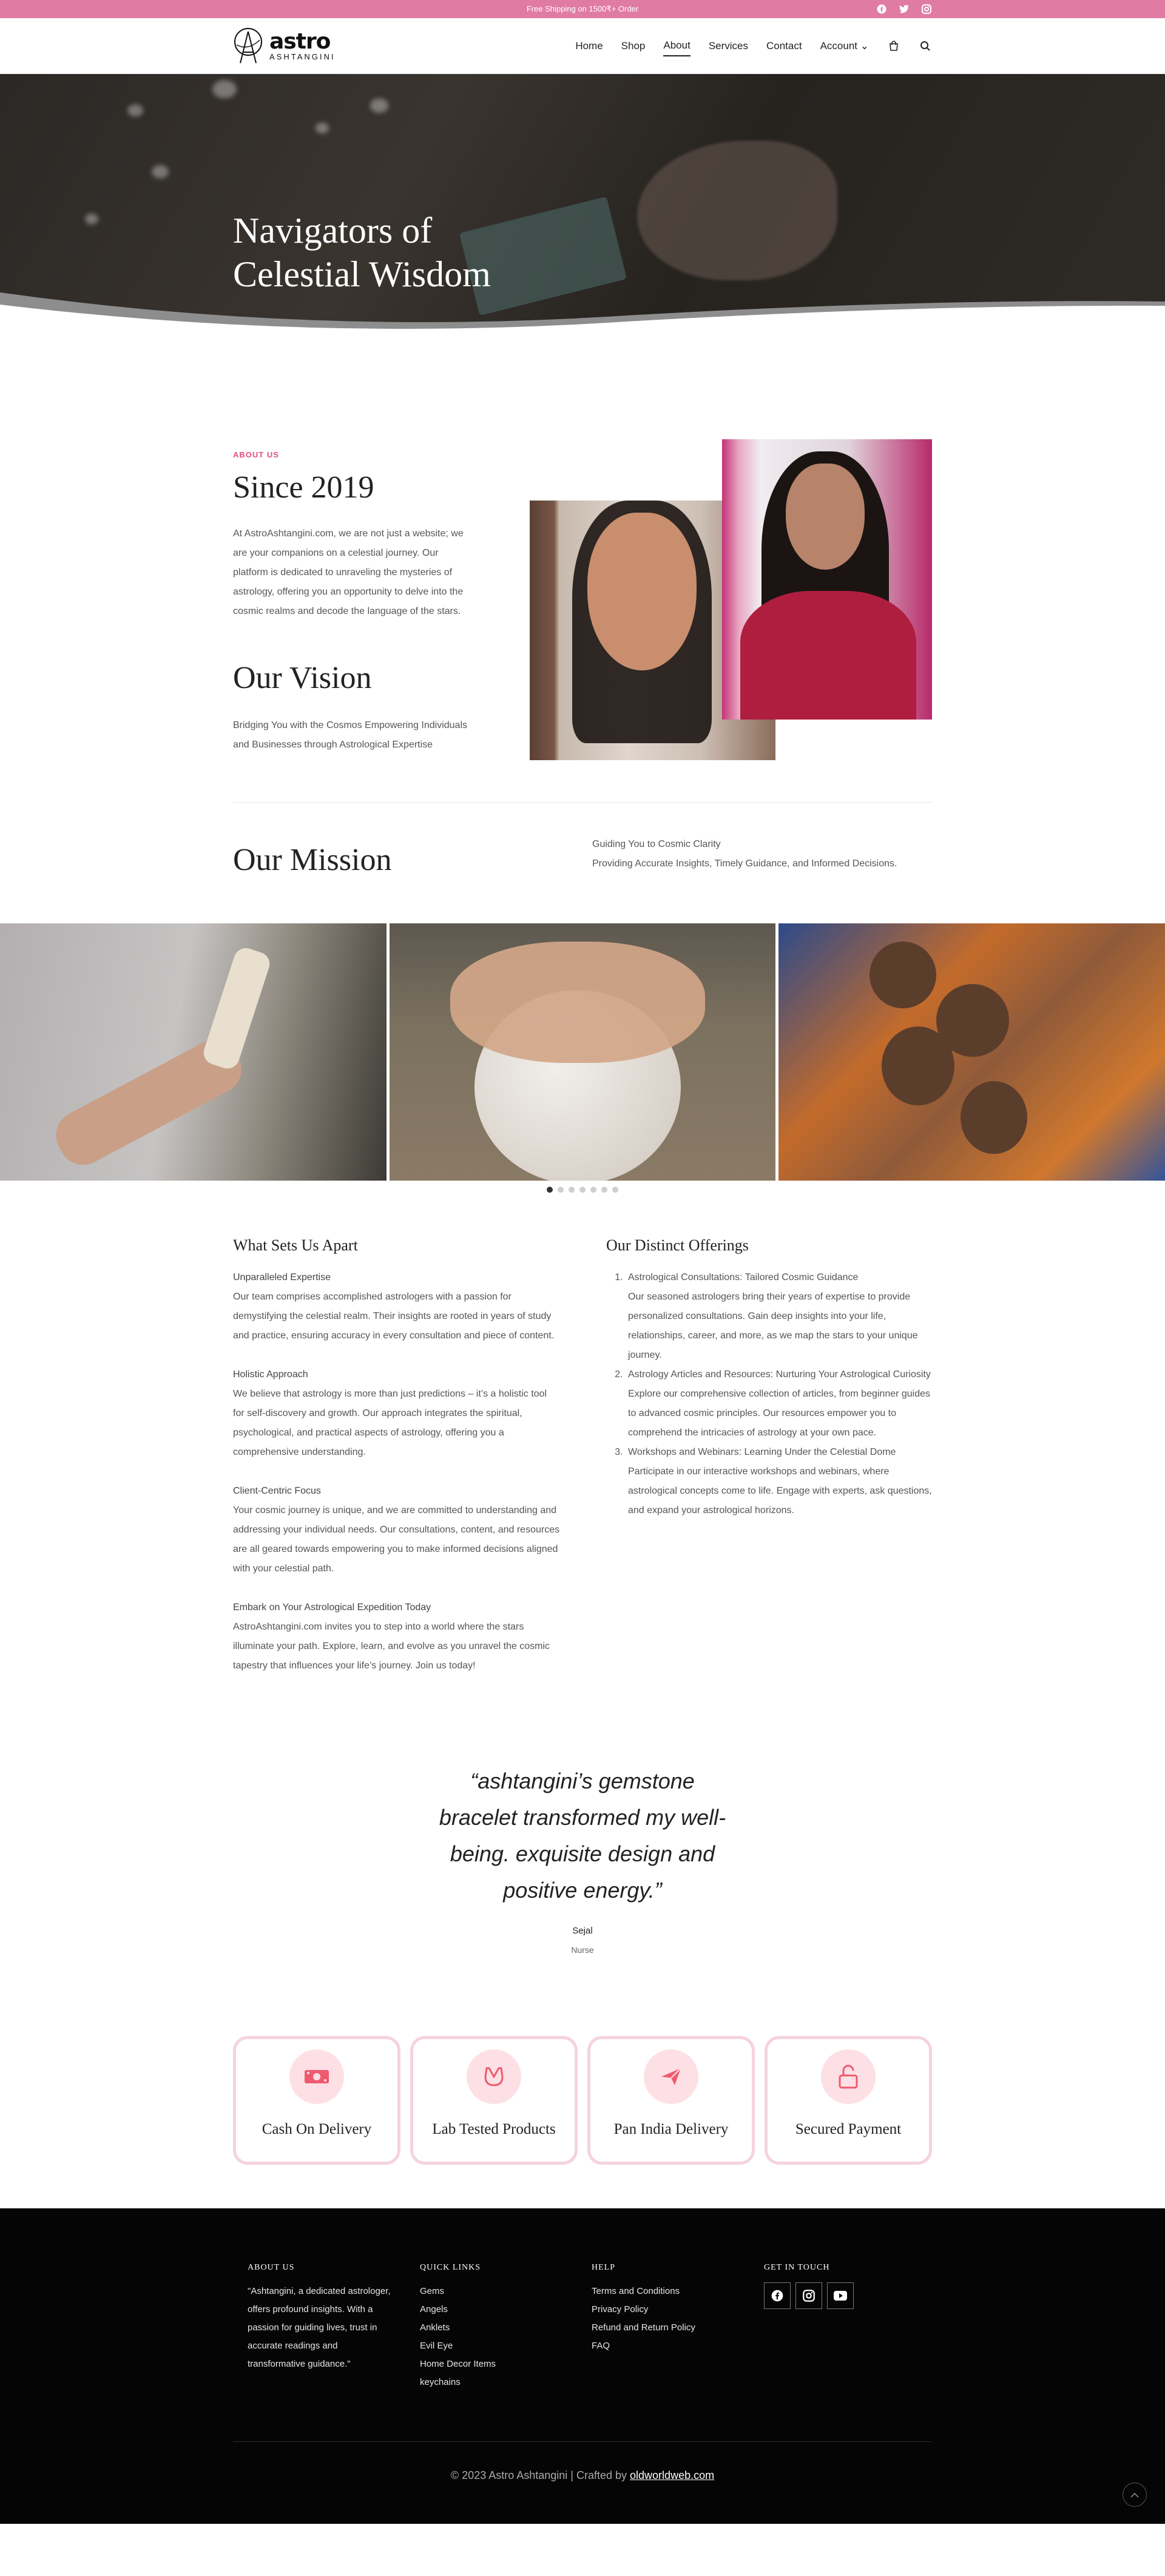  Describe the element at coordinates (671, 2076) in the screenshot. I see `paper-plane-icon` at that location.